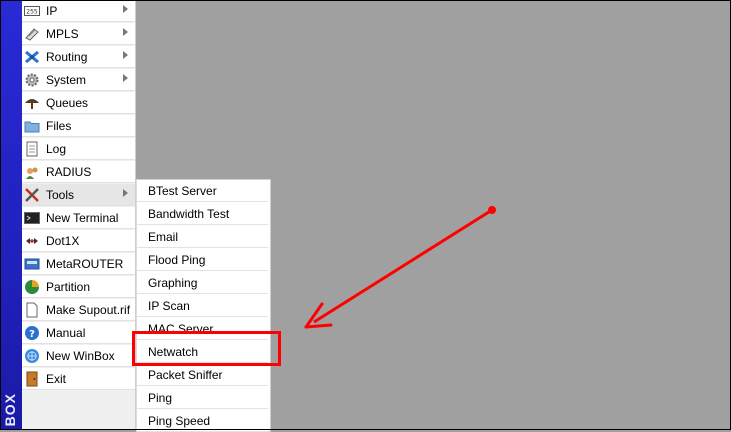  I want to click on annotation-arrow, so click(400, 267).